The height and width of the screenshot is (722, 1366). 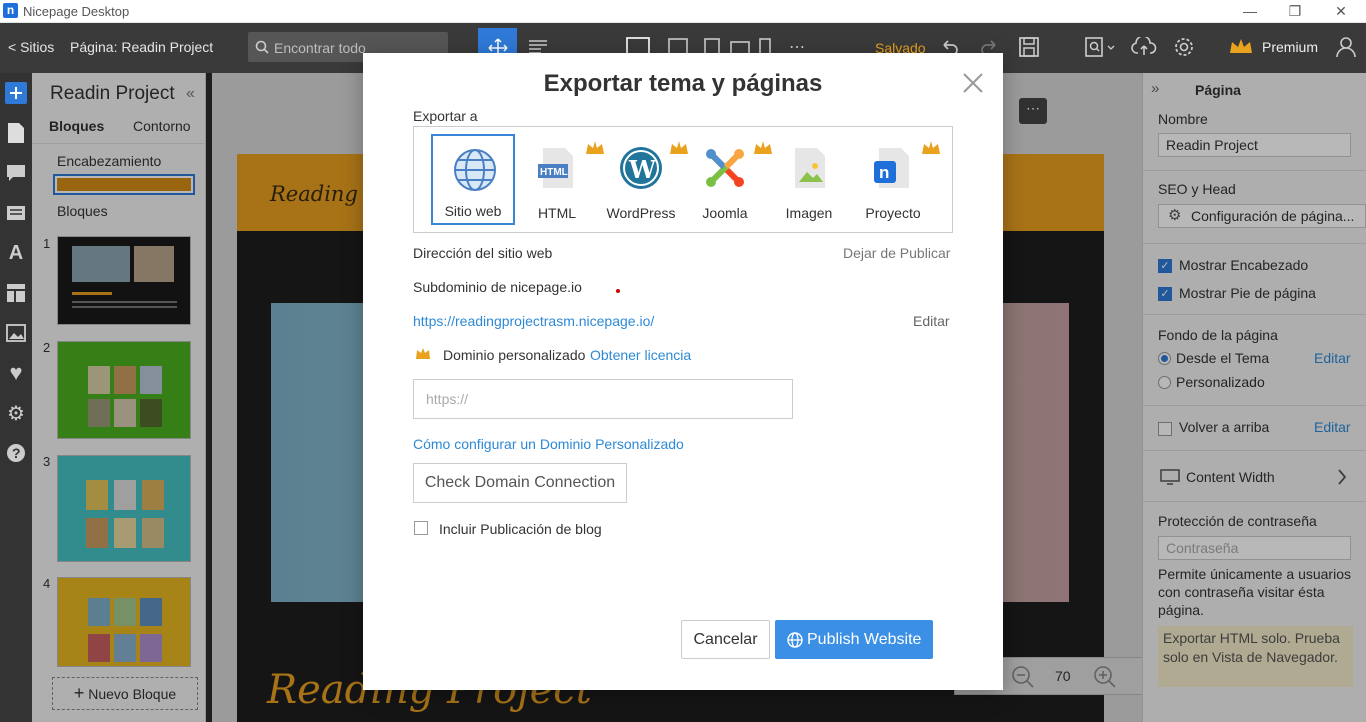 I want to click on publish-website-button: Publish Website, so click(x=854, y=639).